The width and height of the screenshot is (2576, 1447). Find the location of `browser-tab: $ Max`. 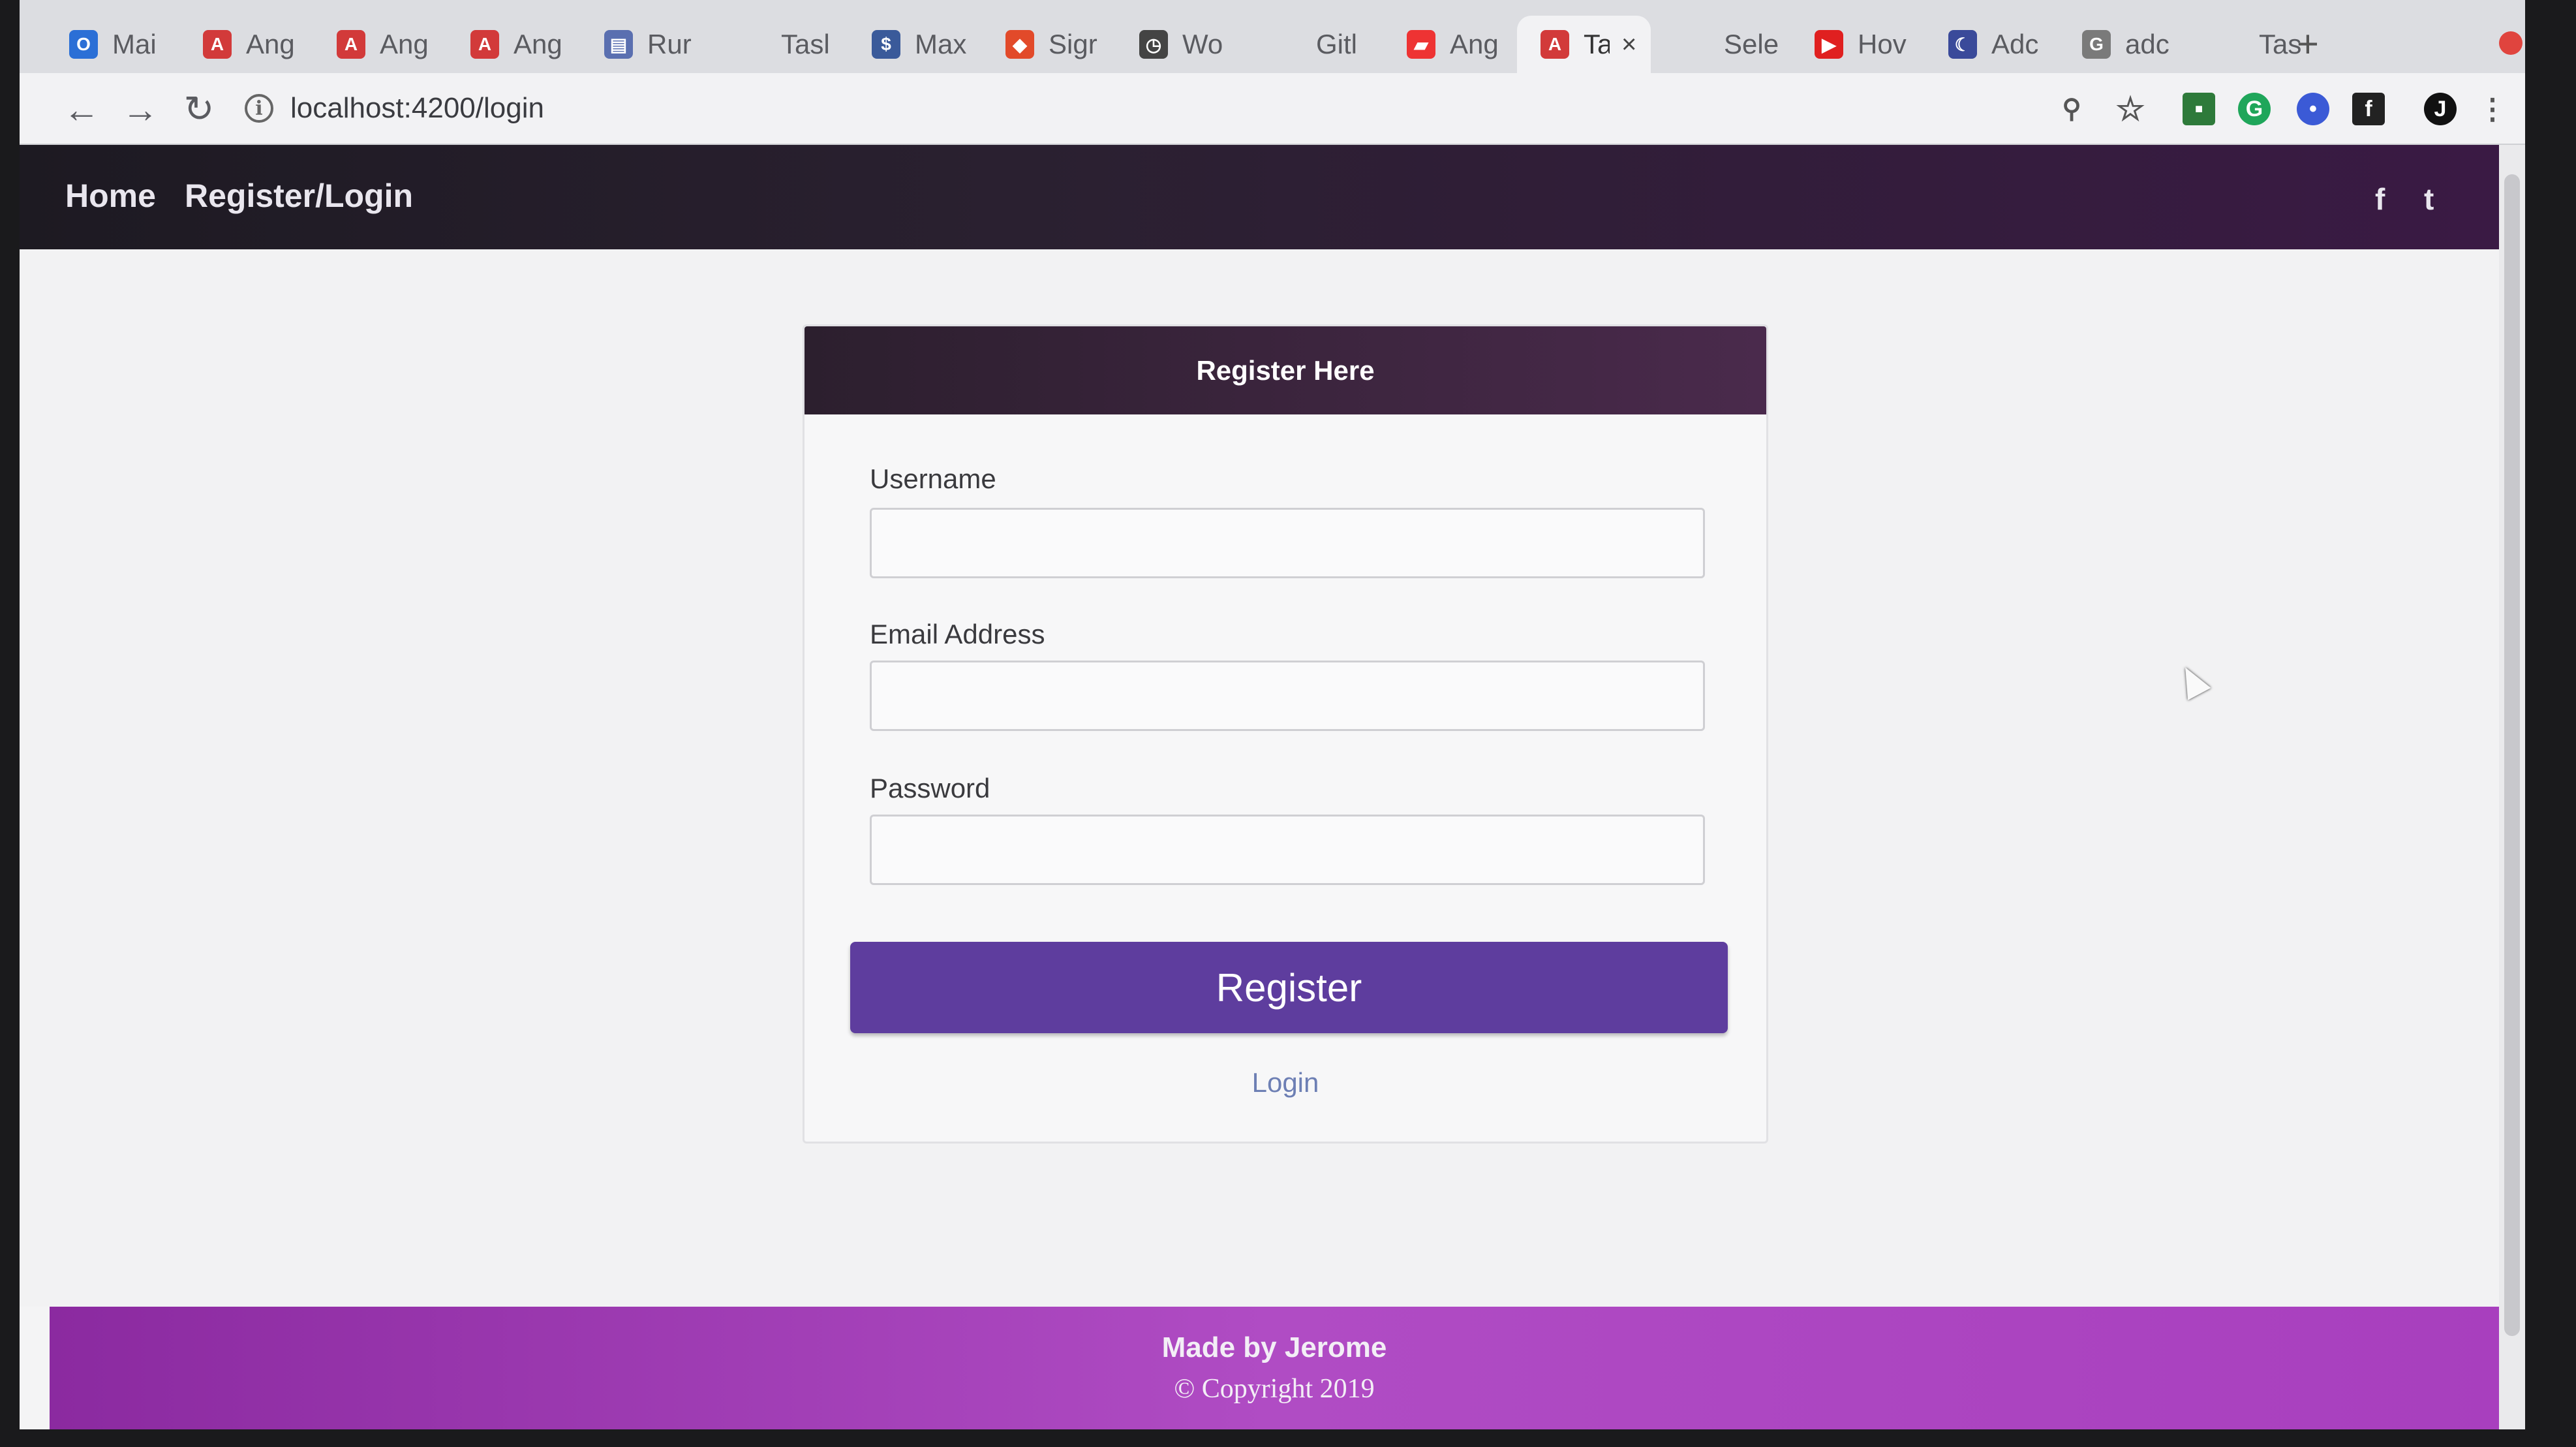

browser-tab: $ Max is located at coordinates (916, 44).